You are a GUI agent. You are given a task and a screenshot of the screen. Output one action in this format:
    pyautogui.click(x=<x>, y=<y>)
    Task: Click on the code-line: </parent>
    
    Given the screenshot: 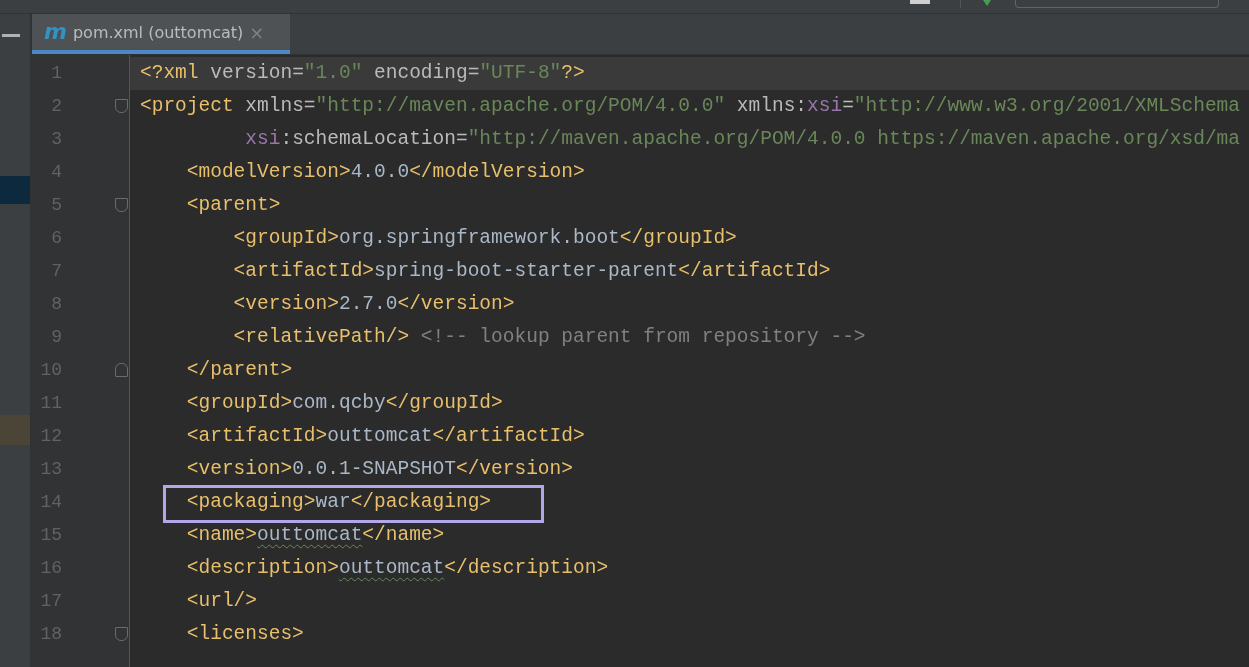 What is the action you would take?
    pyautogui.click(x=239, y=370)
    